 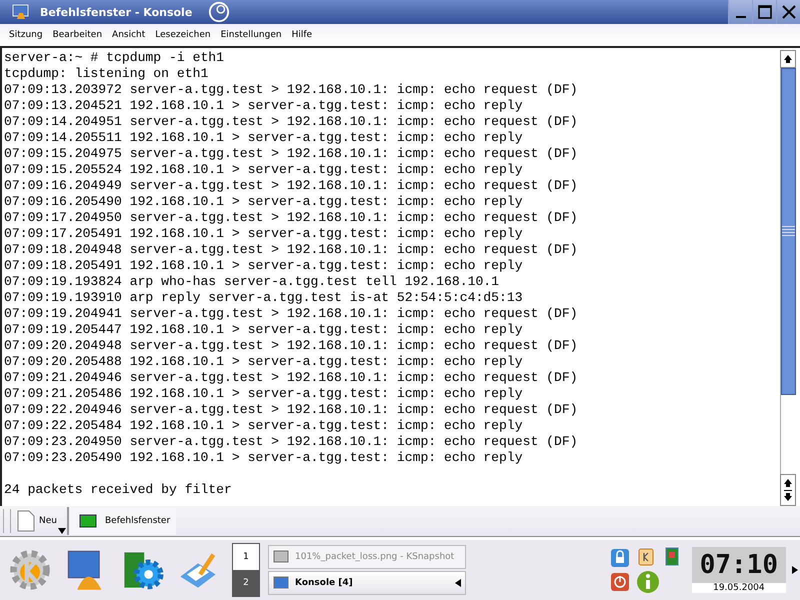 What do you see at coordinates (264, 330) in the screenshot?
I see `terminal-line: 07:09:19.205447 192.168.10.1 > server-a.tgg.test: icmp: echo reply` at bounding box center [264, 330].